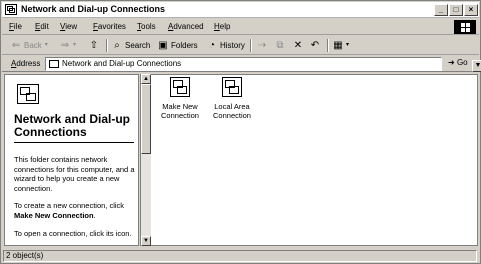 This screenshot has height=264, width=481. I want to click on views-button: ▦ ▾, so click(340, 45).